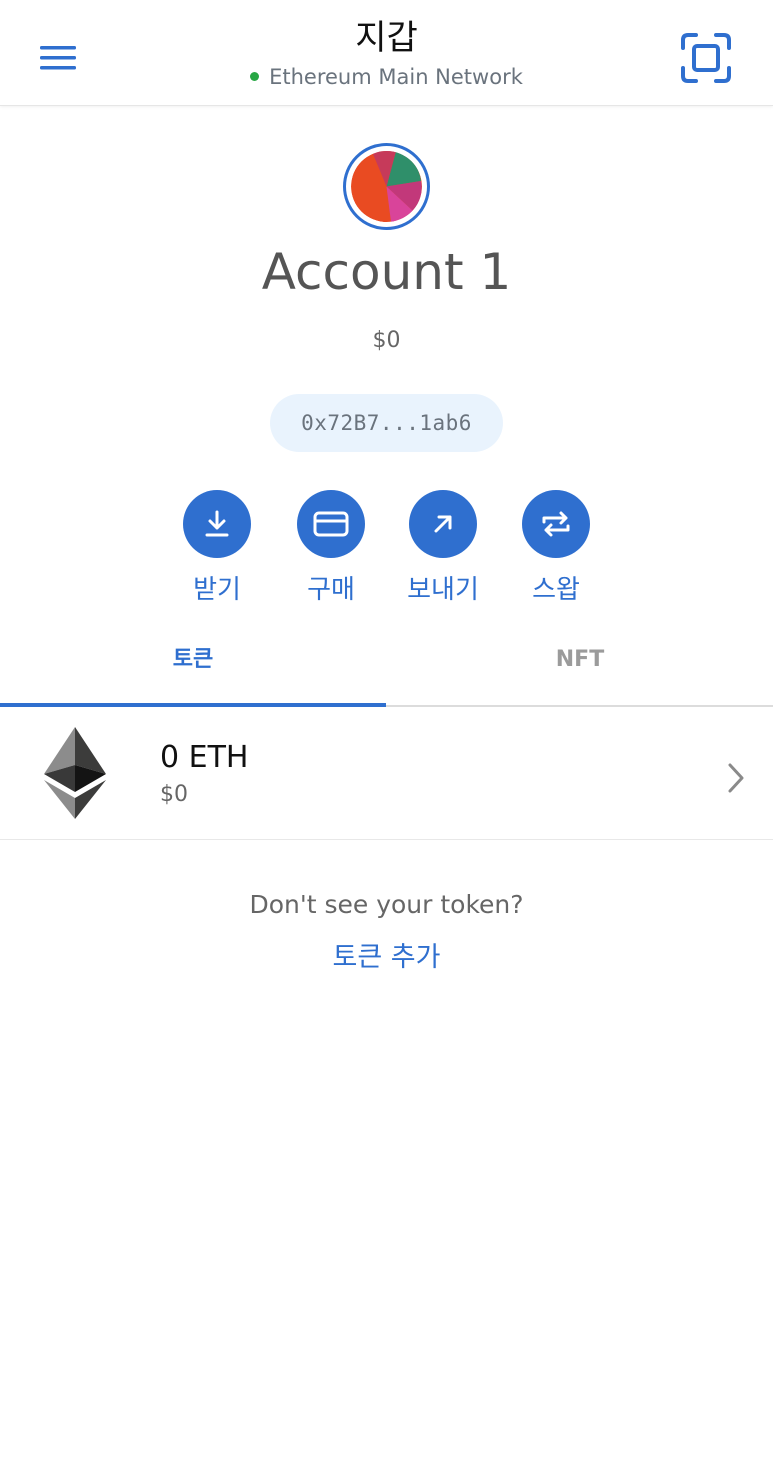  I want to click on active-tab-indicator, so click(193, 705).